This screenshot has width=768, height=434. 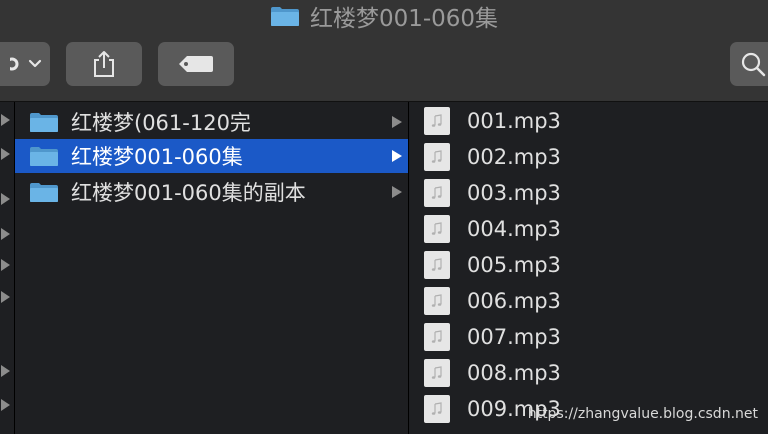 What do you see at coordinates (588, 193) in the screenshot?
I see `file-item: 003.mp3` at bounding box center [588, 193].